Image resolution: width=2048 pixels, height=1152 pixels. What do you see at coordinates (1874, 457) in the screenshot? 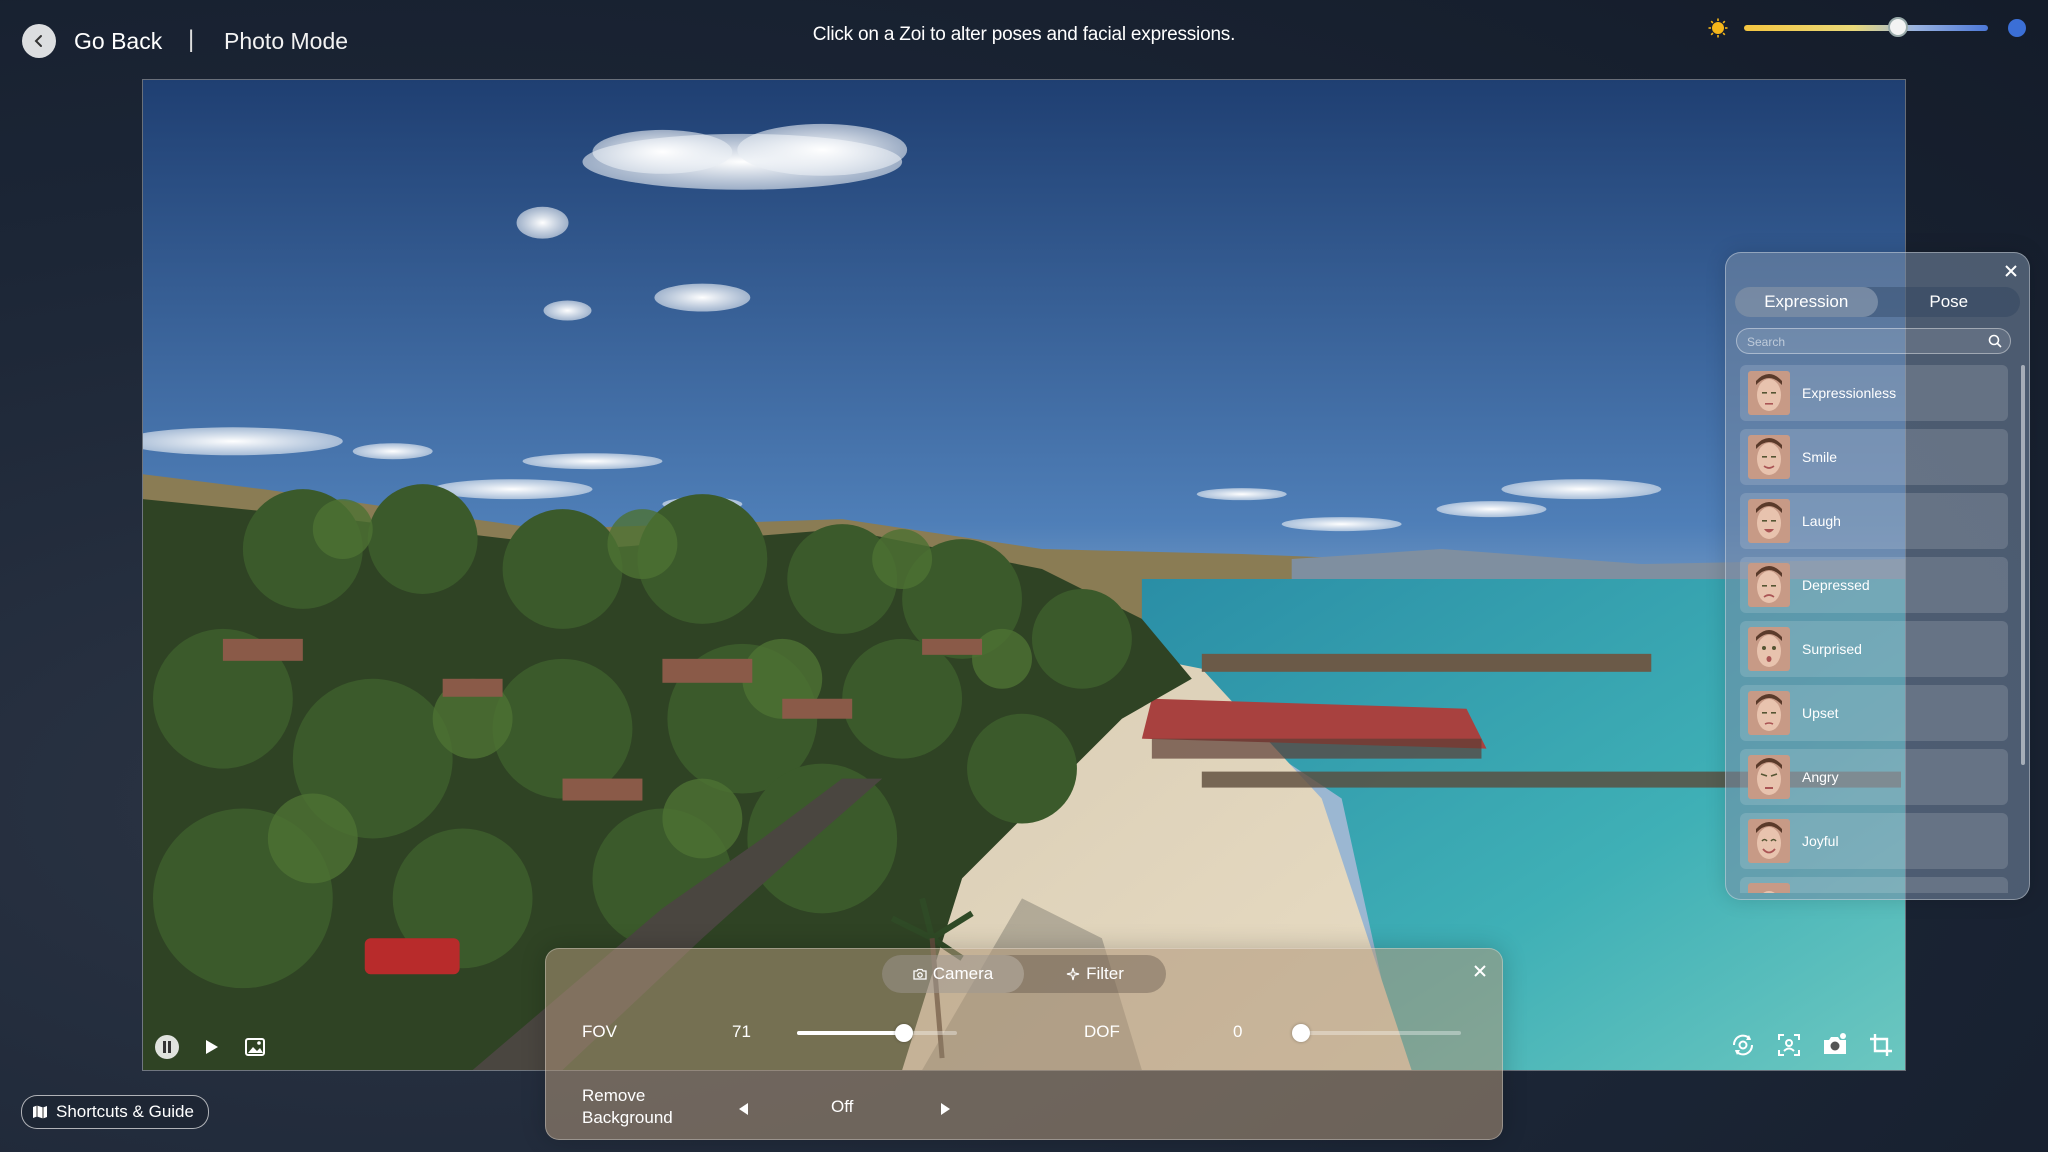
I see `list-item: Smile` at bounding box center [1874, 457].